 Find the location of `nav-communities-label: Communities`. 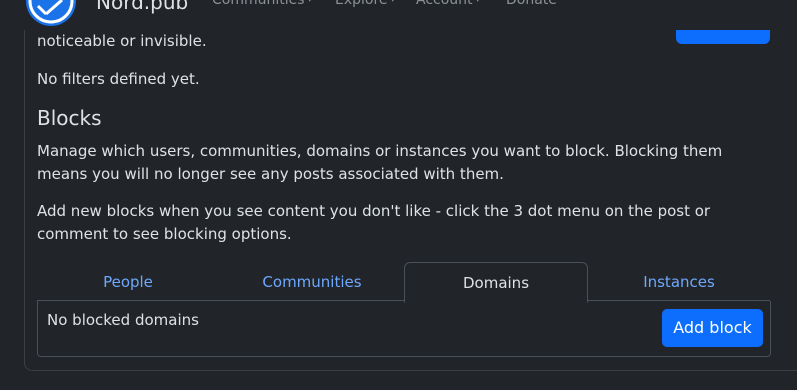

nav-communities-label: Communities is located at coordinates (258, 4).